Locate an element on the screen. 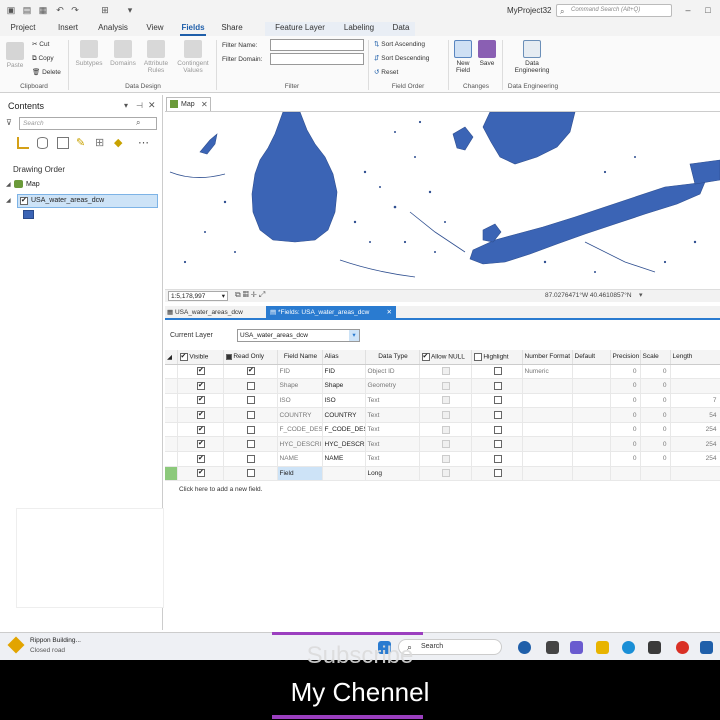 The width and height of the screenshot is (720, 720). close-icon: ✕ is located at coordinates (389, 313).